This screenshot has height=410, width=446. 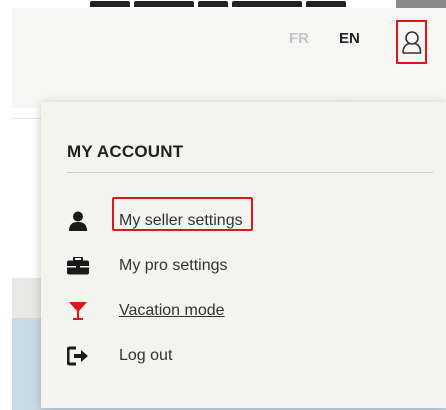 I want to click on menu-item-label: Log out, so click(x=146, y=355).